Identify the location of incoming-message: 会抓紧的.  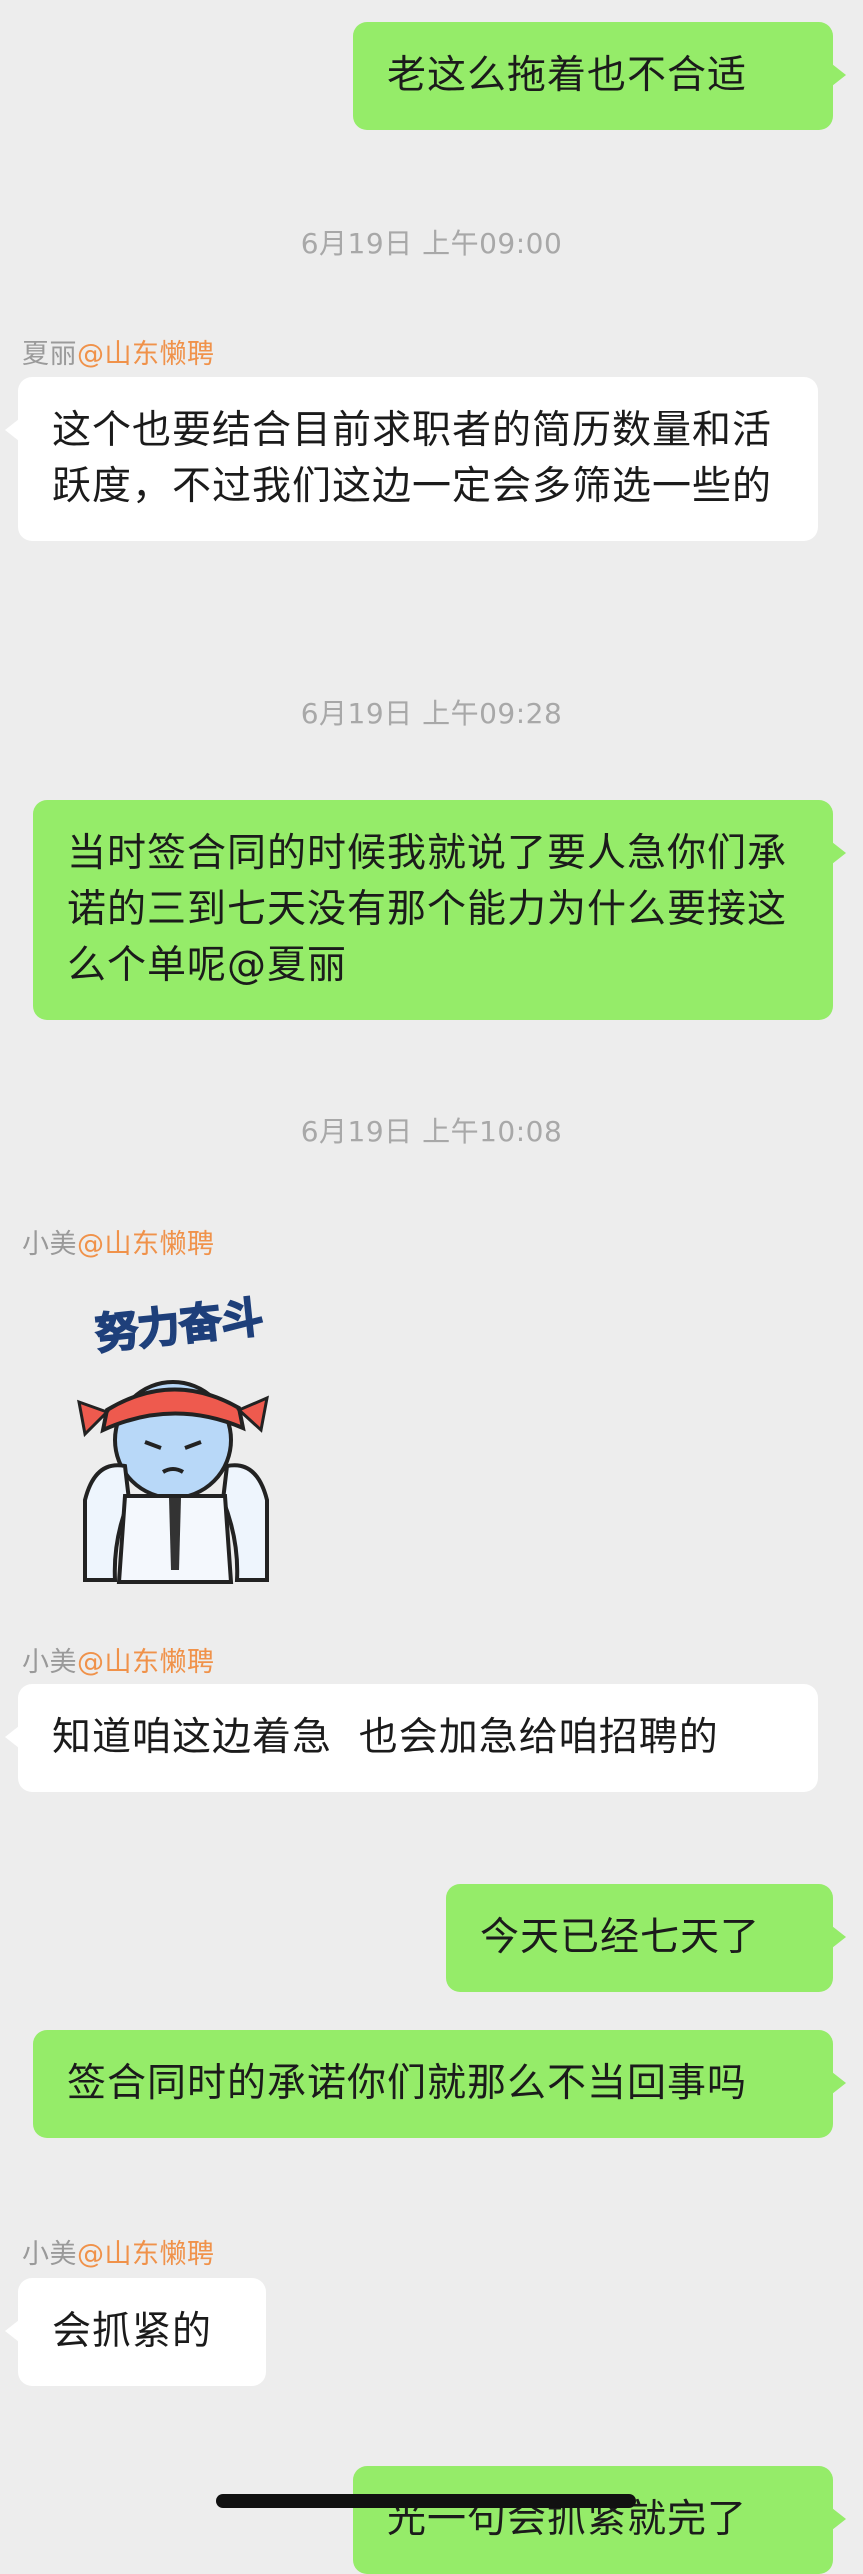
(135, 2332).